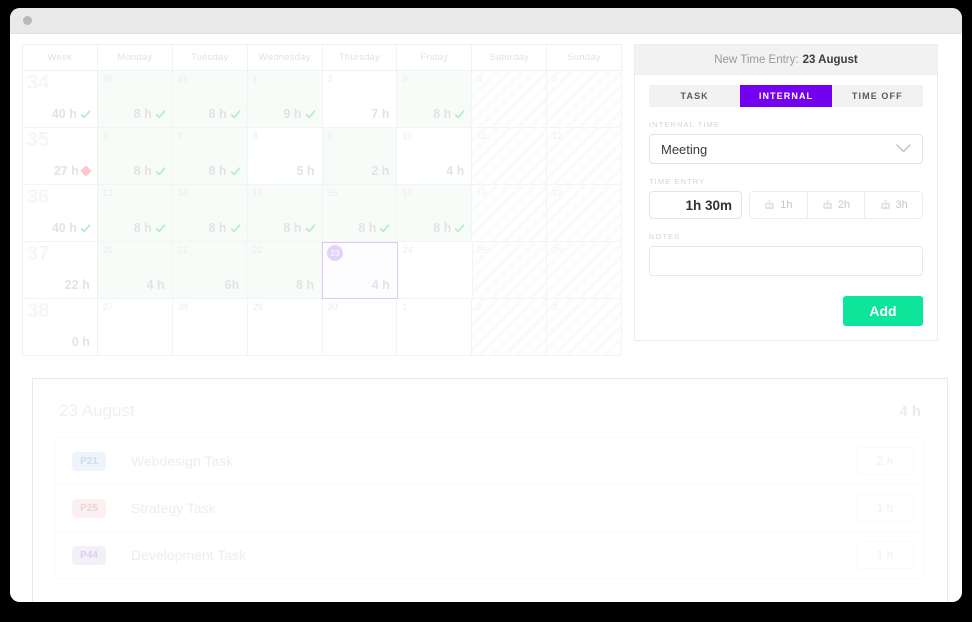 The image size is (972, 622). I want to click on calendar-day-cell: 30 8 h, so click(135, 99).